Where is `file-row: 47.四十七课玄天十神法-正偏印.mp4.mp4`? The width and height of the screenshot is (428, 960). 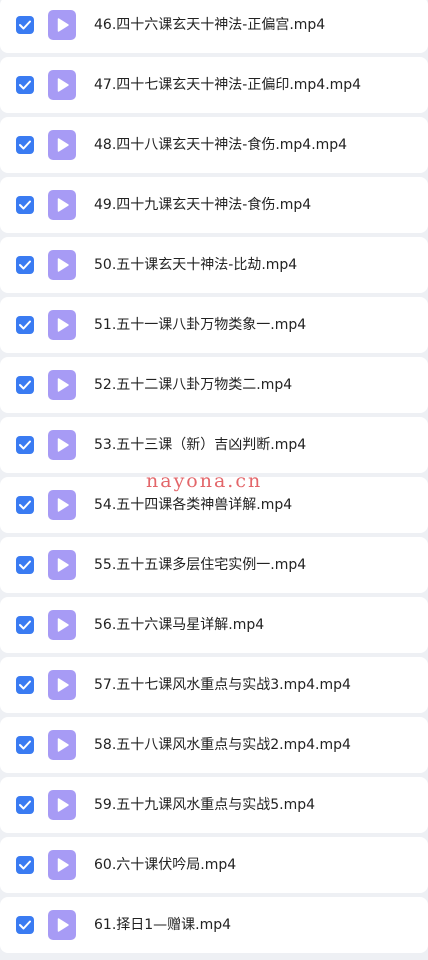 file-row: 47.四十七课玄天十神法-正偏印.mp4.mp4 is located at coordinates (214, 85).